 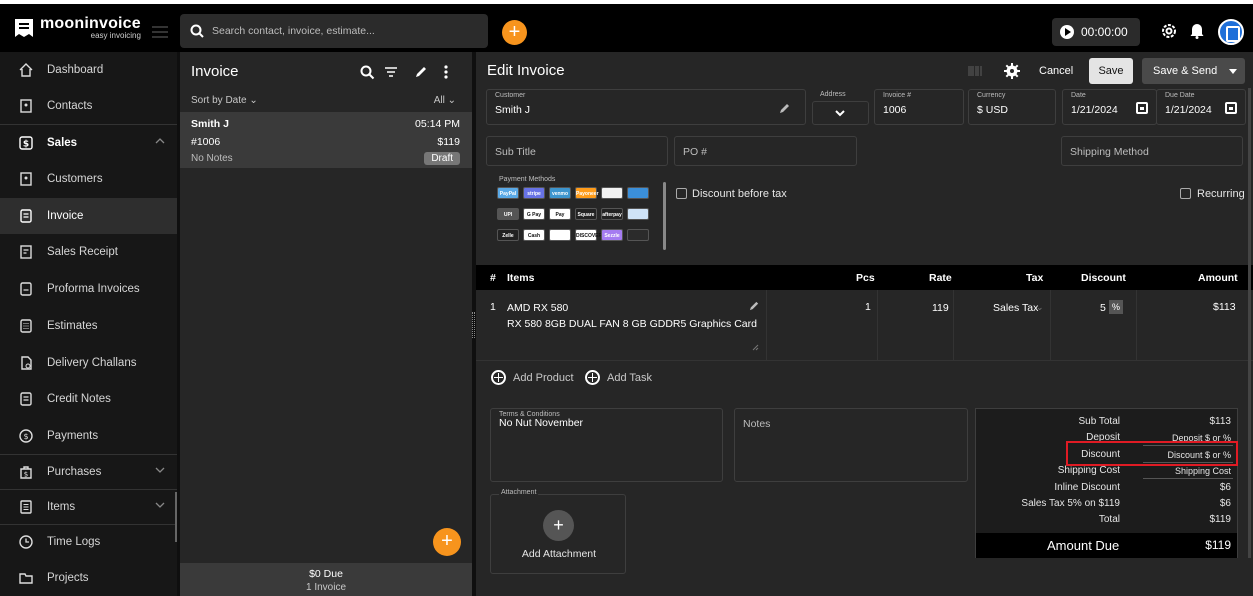 I want to click on notification-bell-icon, so click(x=1197, y=30).